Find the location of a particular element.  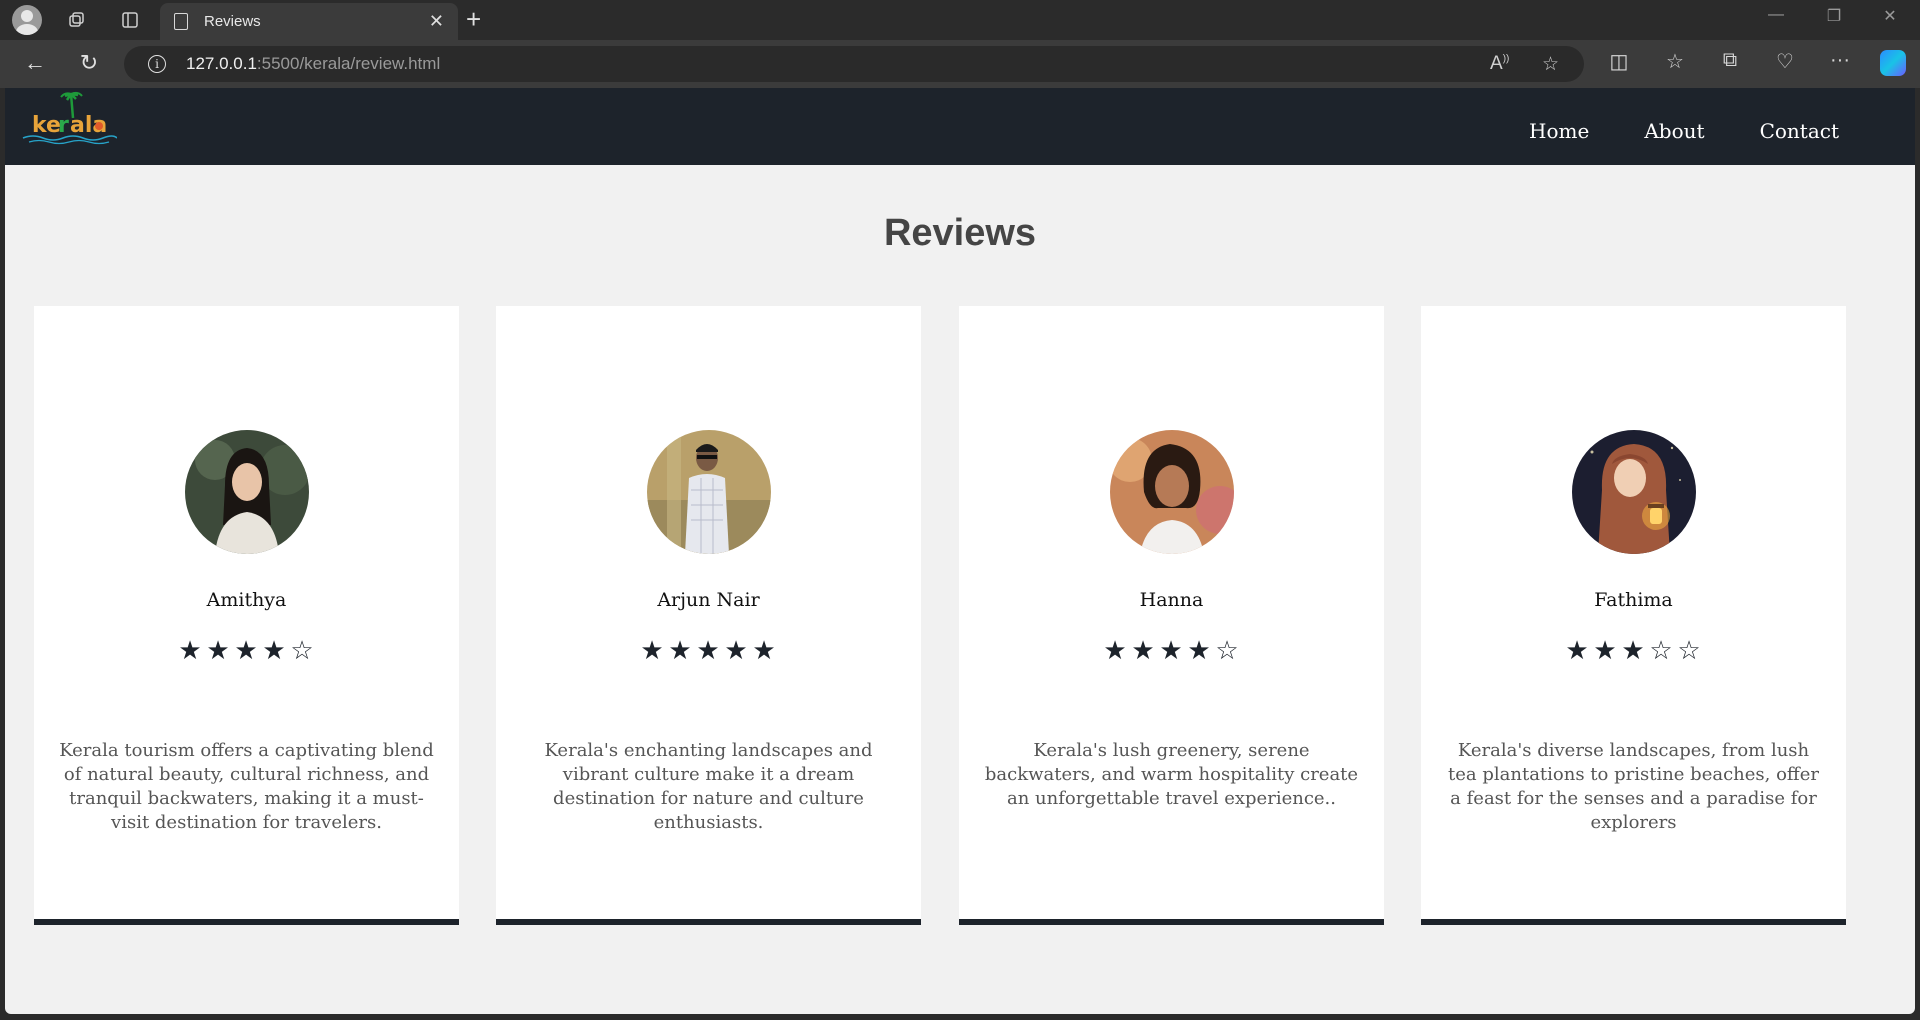

restore-icon: ❐ is located at coordinates (1834, 16).